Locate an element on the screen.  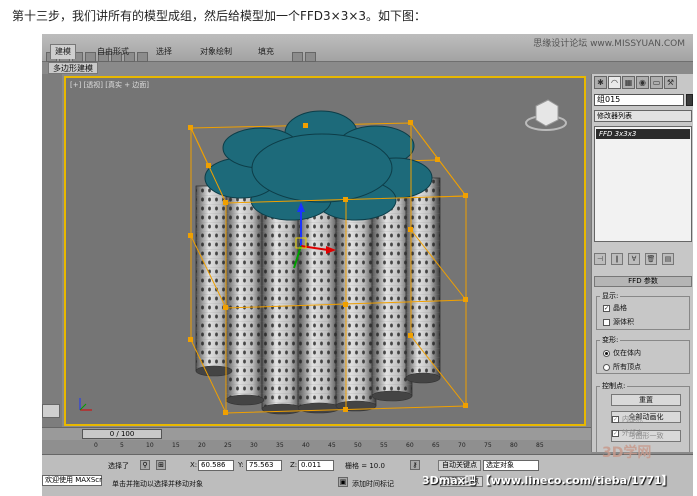
display-icon: ▭ is located at coordinates (656, 82).